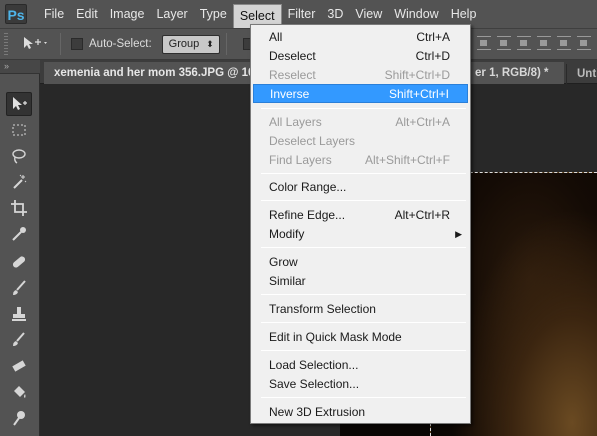 The height and width of the screenshot is (436, 597). I want to click on auto-select-value: Group, so click(184, 43).